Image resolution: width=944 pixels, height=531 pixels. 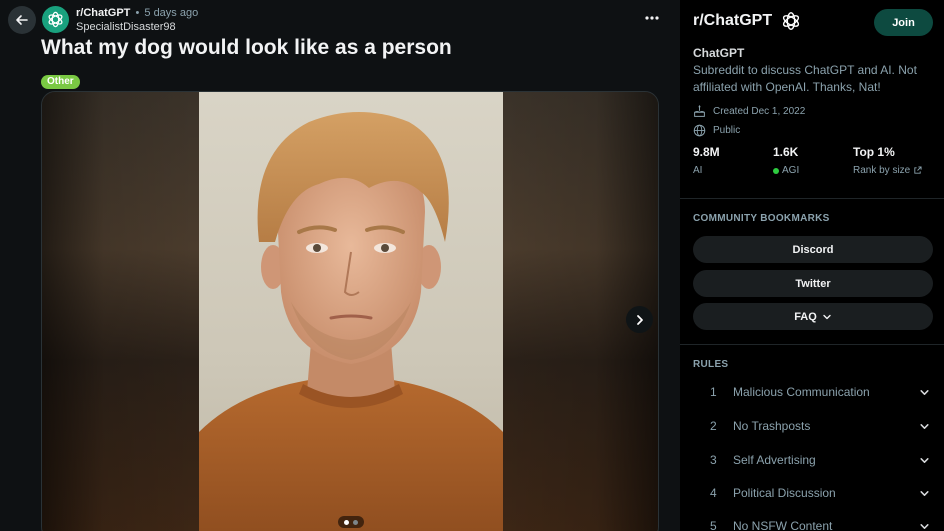 What do you see at coordinates (137, 27) in the screenshot?
I see `post-author: SpecialistDisaster98` at bounding box center [137, 27].